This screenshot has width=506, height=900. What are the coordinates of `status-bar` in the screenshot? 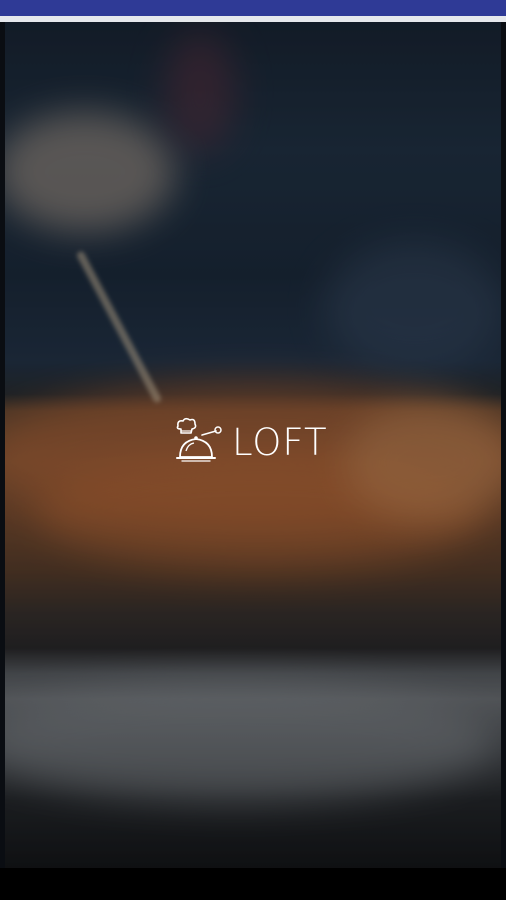 It's located at (253, 8).